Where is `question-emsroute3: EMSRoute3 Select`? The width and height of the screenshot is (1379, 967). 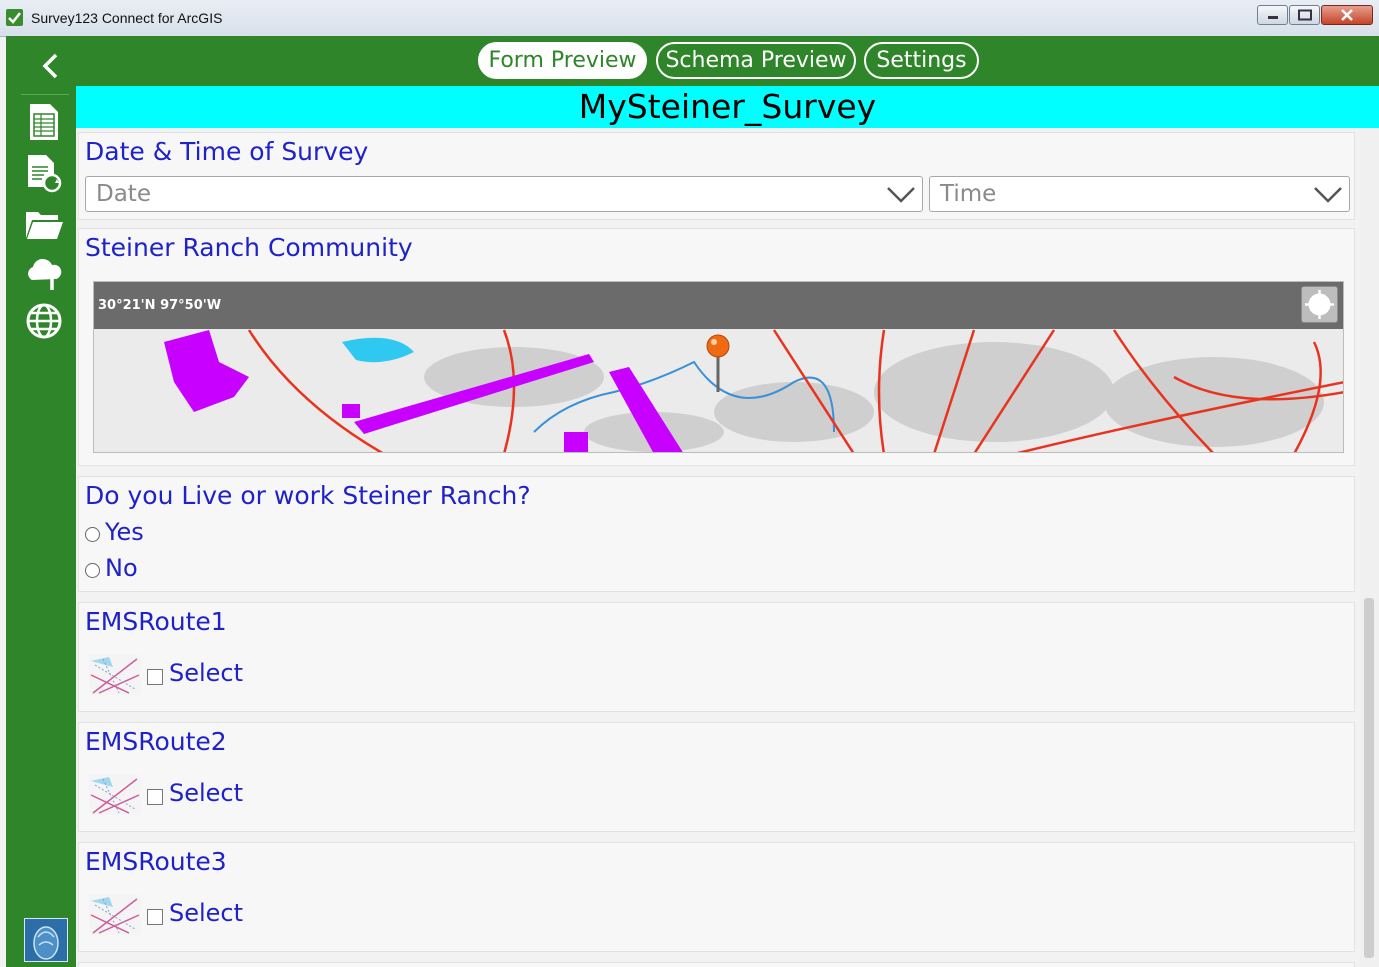
question-emsroute3: EMSRoute3 Select is located at coordinates (716, 897).